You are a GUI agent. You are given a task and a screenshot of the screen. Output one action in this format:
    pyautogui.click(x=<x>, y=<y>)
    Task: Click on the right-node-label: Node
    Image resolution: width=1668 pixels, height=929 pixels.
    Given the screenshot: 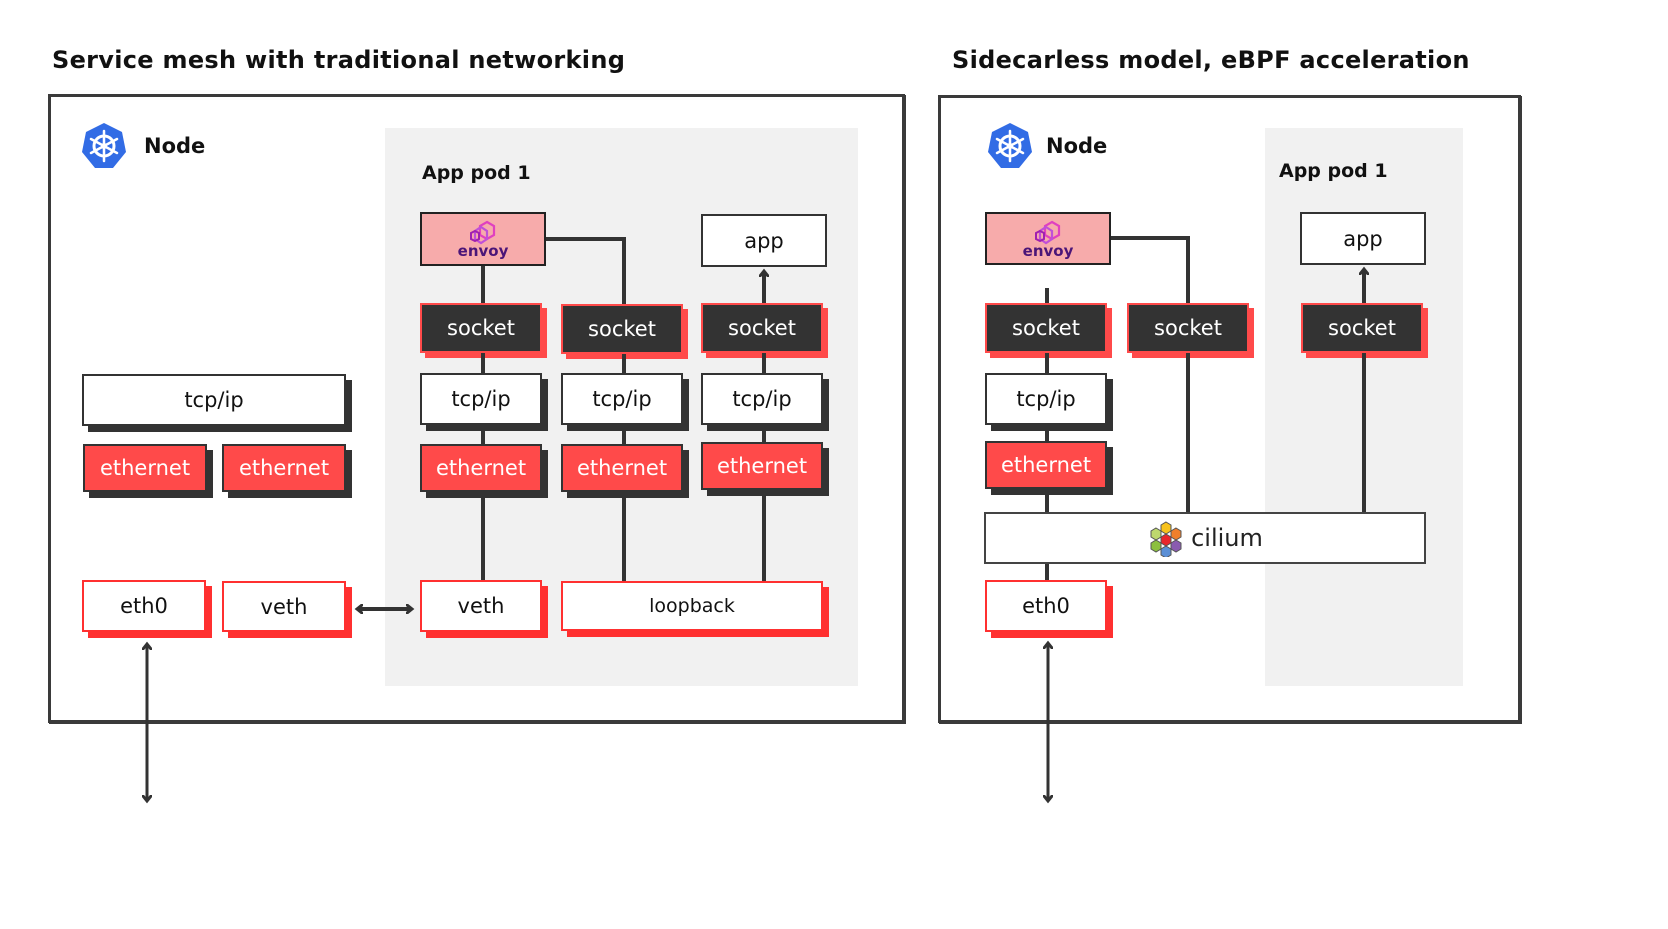 What is the action you would take?
    pyautogui.click(x=1077, y=146)
    